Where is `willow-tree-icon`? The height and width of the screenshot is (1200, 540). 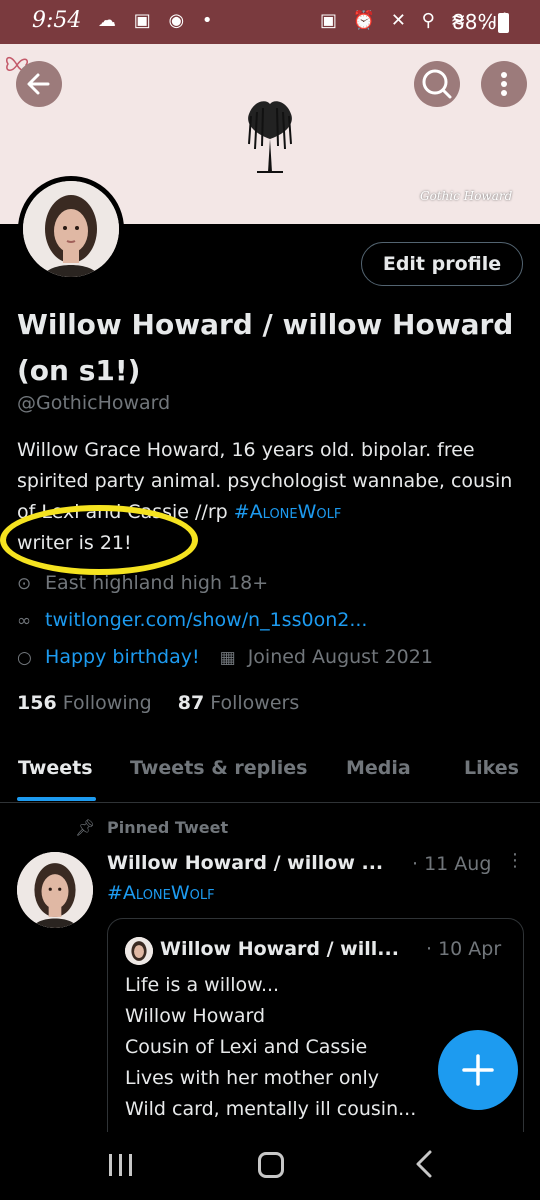 willow-tree-icon is located at coordinates (270, 137).